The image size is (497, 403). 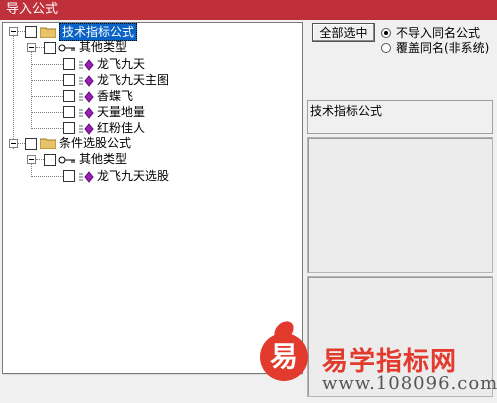 I want to click on title-bar: 导入公式, so click(x=248, y=10).